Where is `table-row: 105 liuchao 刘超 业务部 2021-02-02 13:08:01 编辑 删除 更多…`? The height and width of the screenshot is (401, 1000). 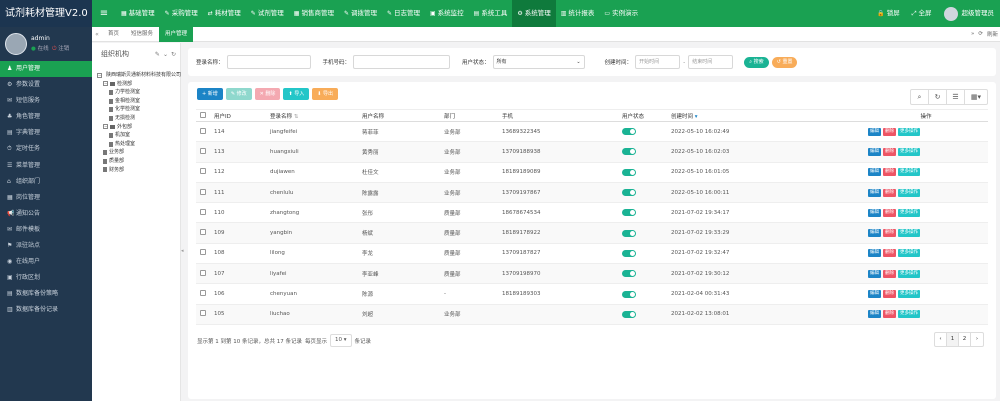 table-row: 105 liuchao 刘超 业务部 2021-02-02 13:08:01 编辑 删除 更多… is located at coordinates (592, 314).